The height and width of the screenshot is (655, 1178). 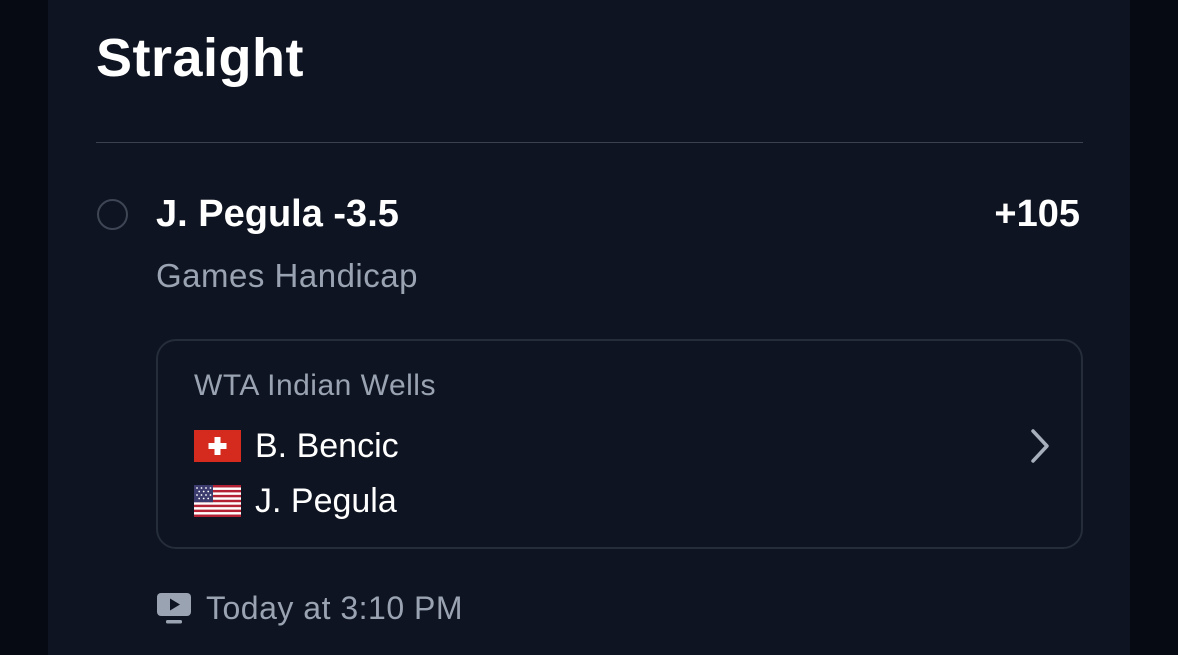 What do you see at coordinates (112, 214) in the screenshot?
I see `bet-select-radio` at bounding box center [112, 214].